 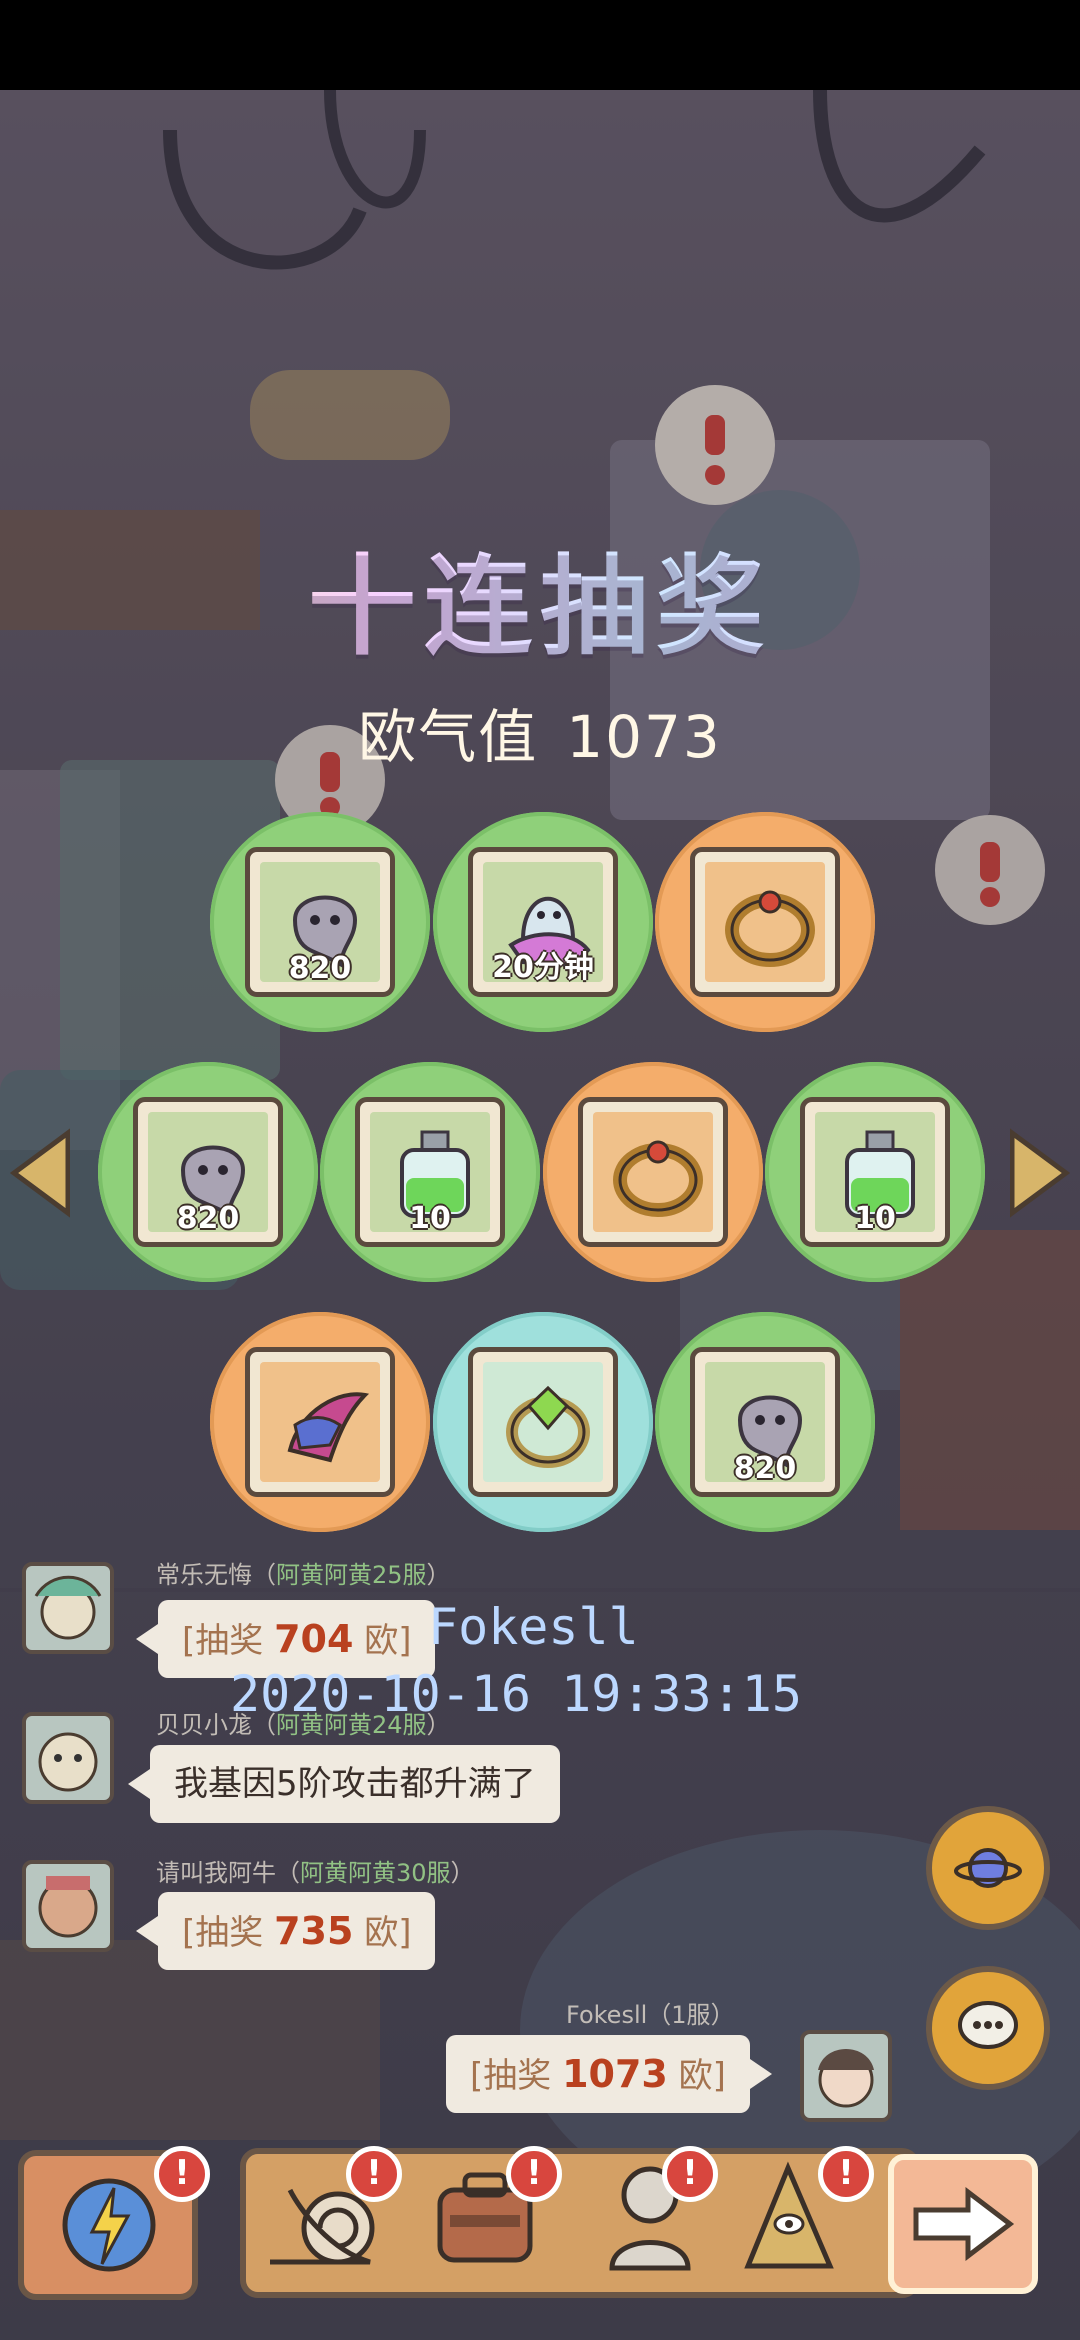 What do you see at coordinates (315, 1873) in the screenshot?
I see `chat-username: 请叫我阿牛（阿黄阿黄30服）` at bounding box center [315, 1873].